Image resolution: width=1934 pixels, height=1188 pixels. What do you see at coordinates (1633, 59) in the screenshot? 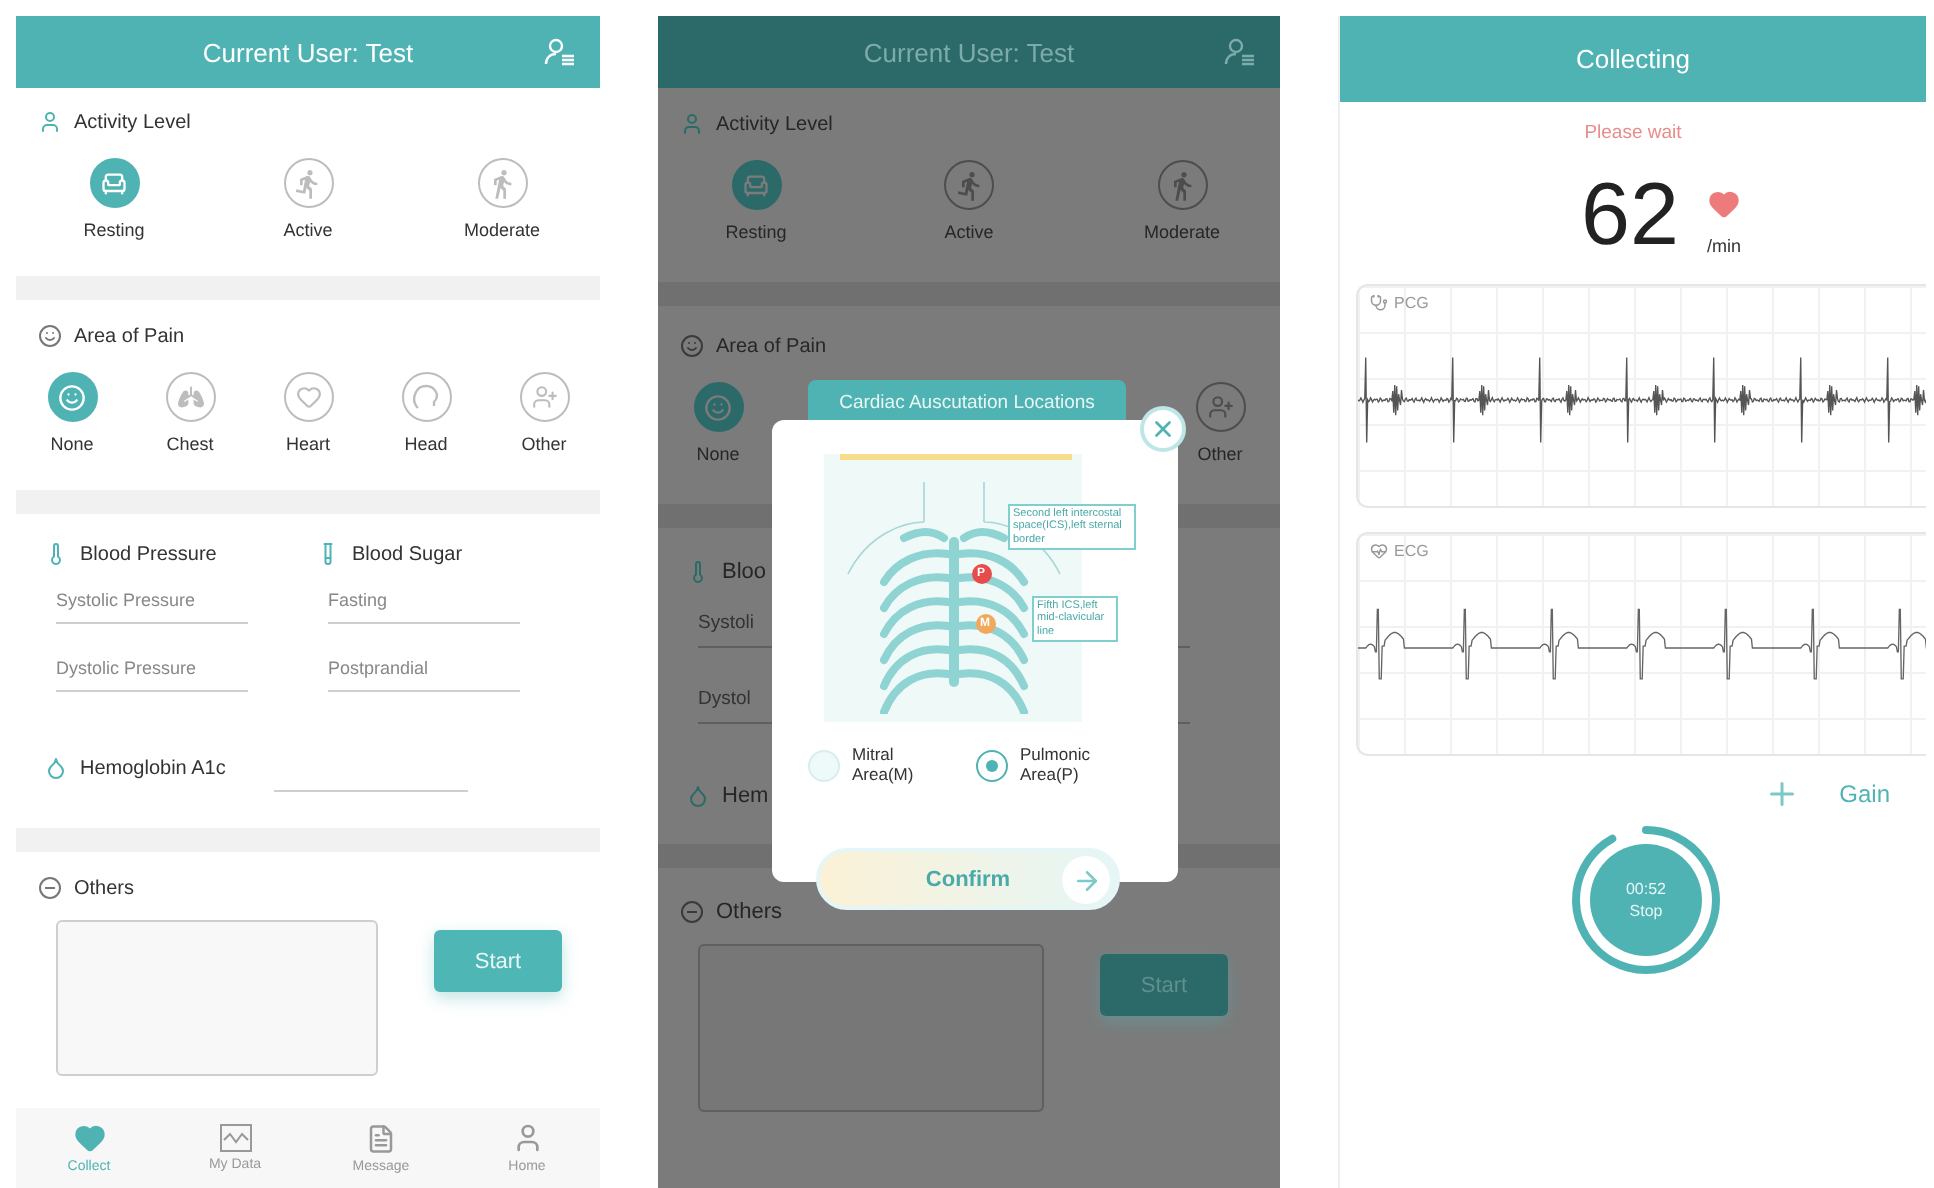
I see `header-title: Collecting` at bounding box center [1633, 59].